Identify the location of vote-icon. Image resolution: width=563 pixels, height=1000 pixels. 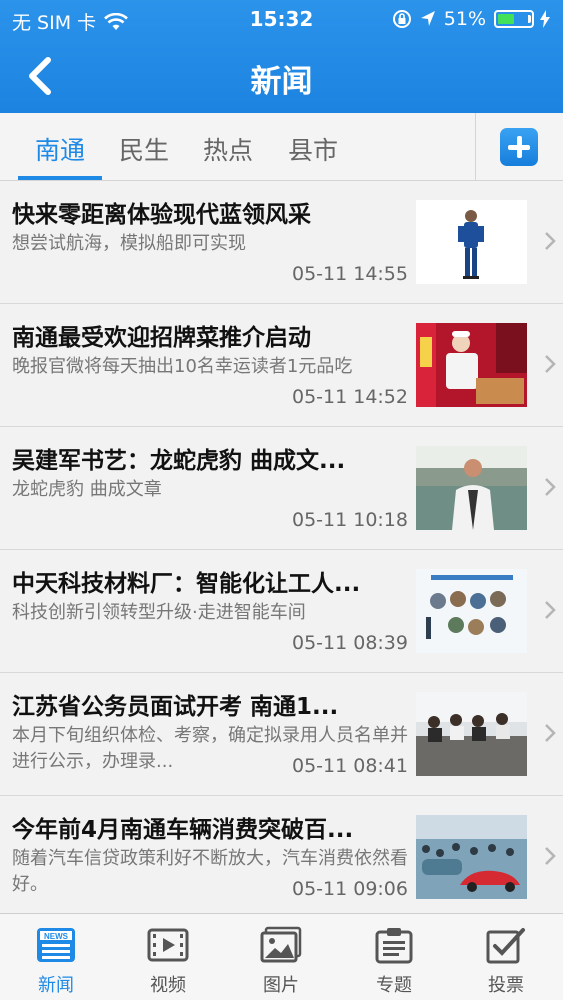
(505, 946).